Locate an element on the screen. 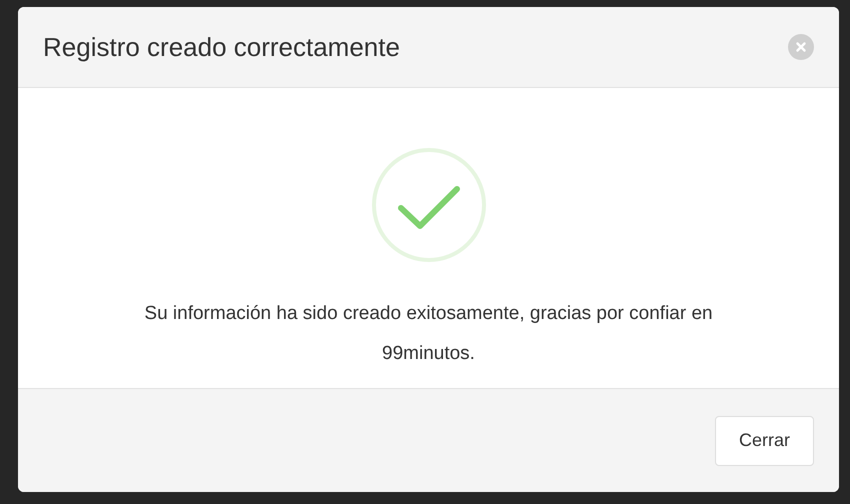 Image resolution: width=850 pixels, height=504 pixels. check-icon is located at coordinates (429, 205).